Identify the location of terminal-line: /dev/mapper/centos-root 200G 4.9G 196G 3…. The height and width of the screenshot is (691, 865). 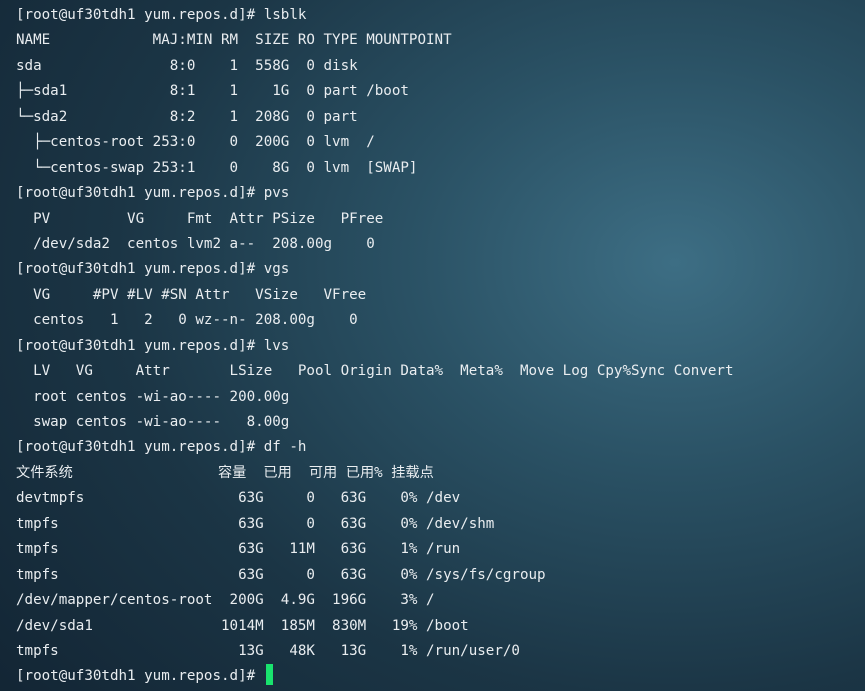
(225, 600).